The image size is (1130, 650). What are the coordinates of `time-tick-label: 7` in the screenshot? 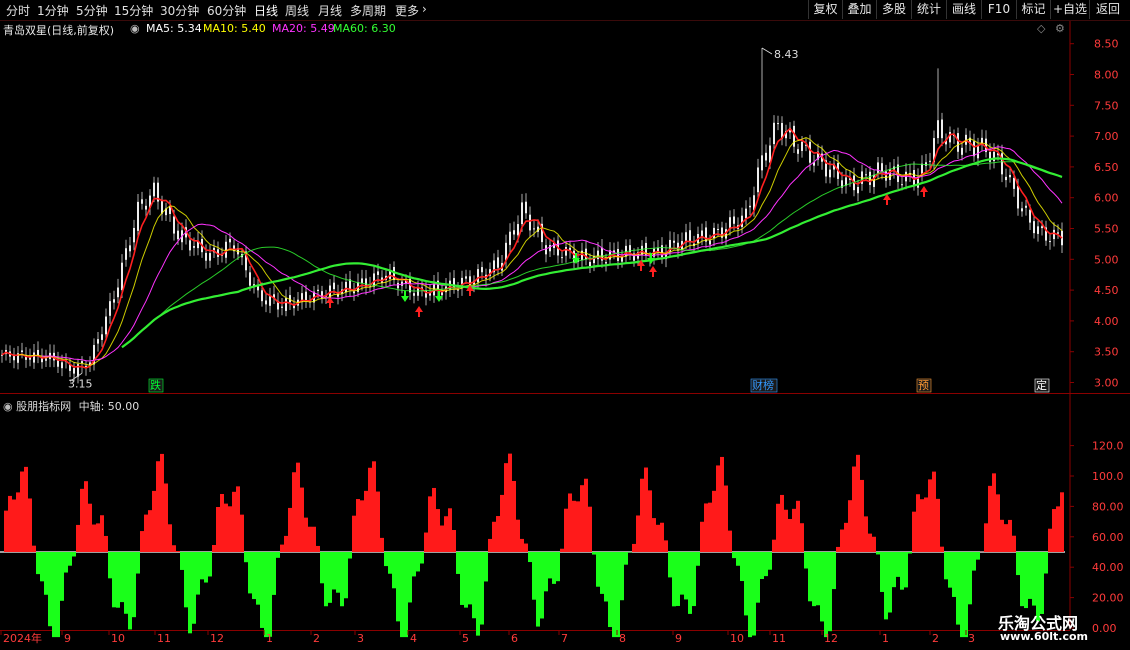 It's located at (564, 638).